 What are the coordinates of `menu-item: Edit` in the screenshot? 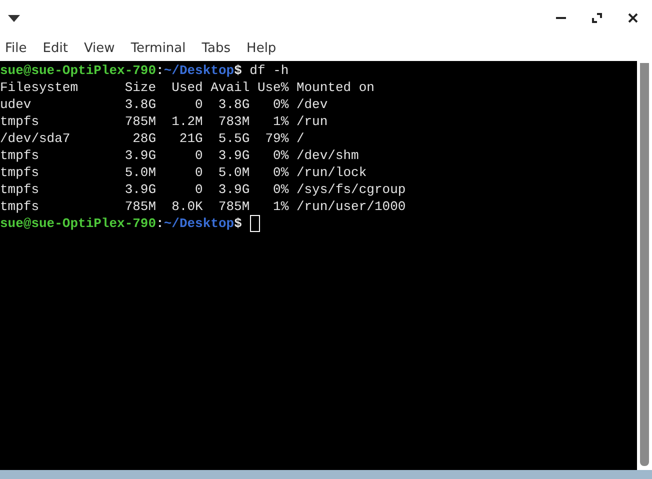 It's located at (55, 48).